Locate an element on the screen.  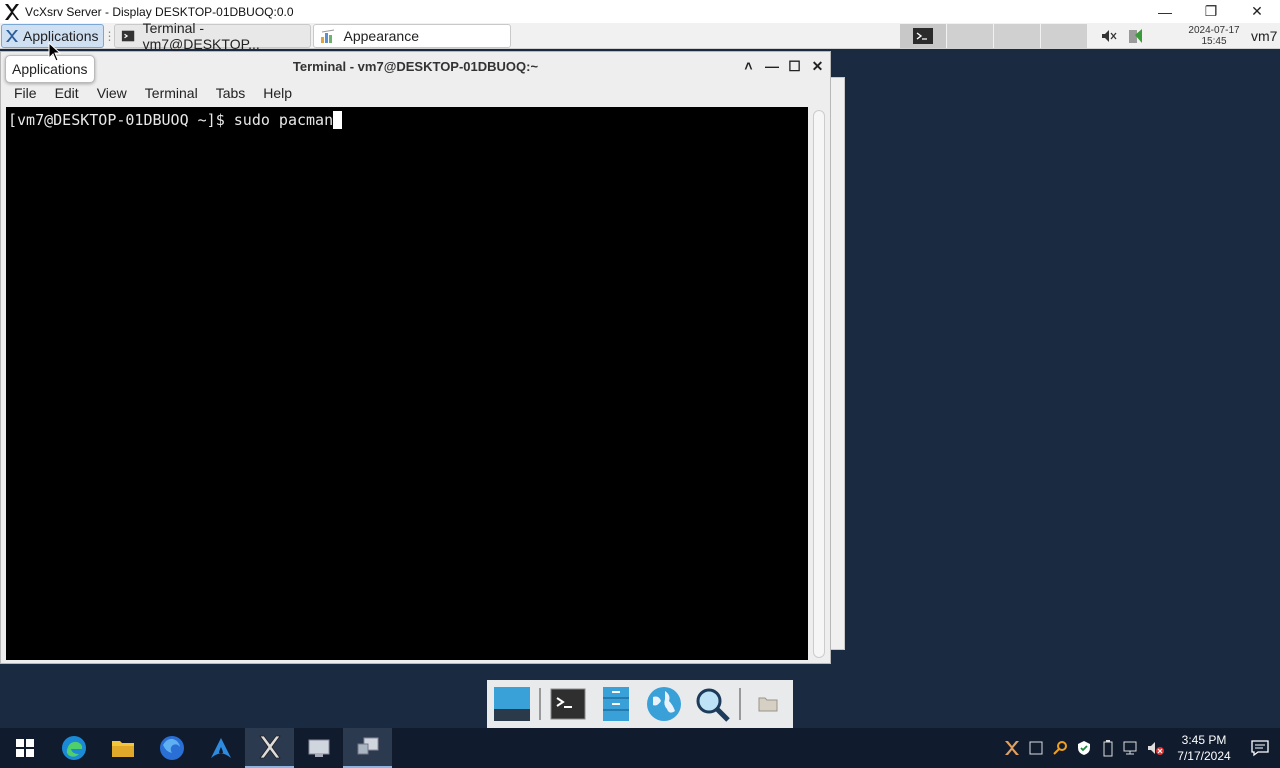
windows-clock: 3:45 PM 7/17/2024 is located at coordinates (1204, 748).